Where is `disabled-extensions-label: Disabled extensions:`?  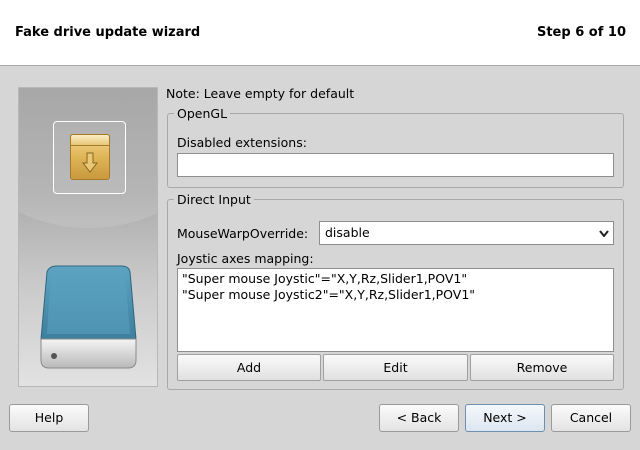
disabled-extensions-label: Disabled extensions: is located at coordinates (242, 142).